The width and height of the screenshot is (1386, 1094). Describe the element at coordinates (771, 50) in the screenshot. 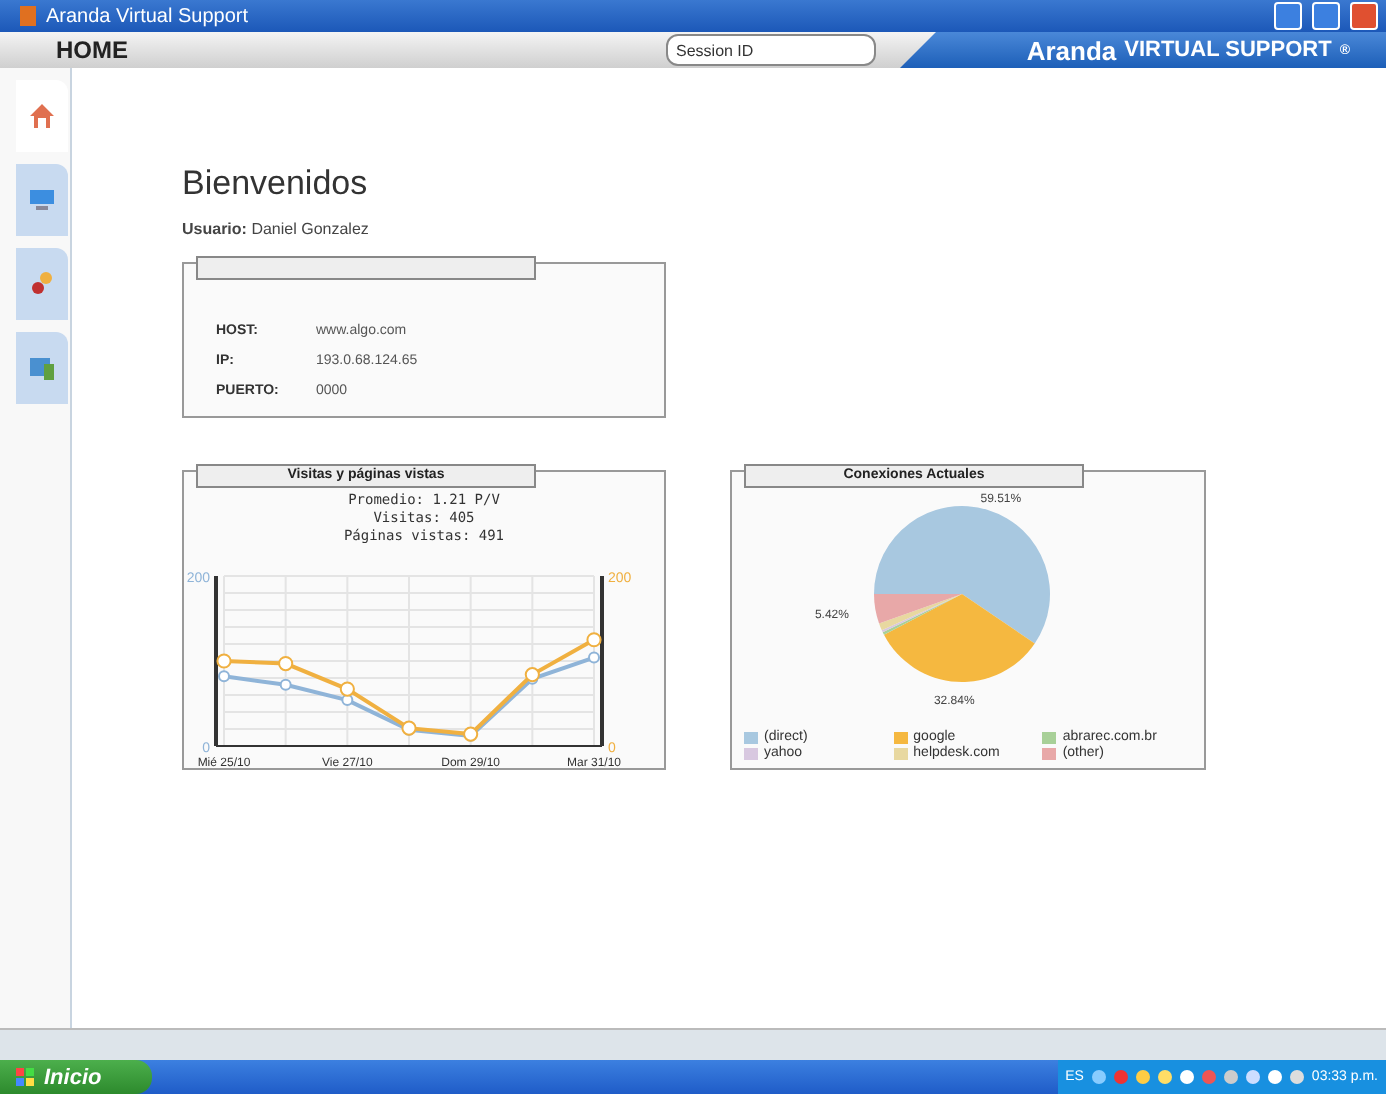

I see `session-field: Session ID` at that location.